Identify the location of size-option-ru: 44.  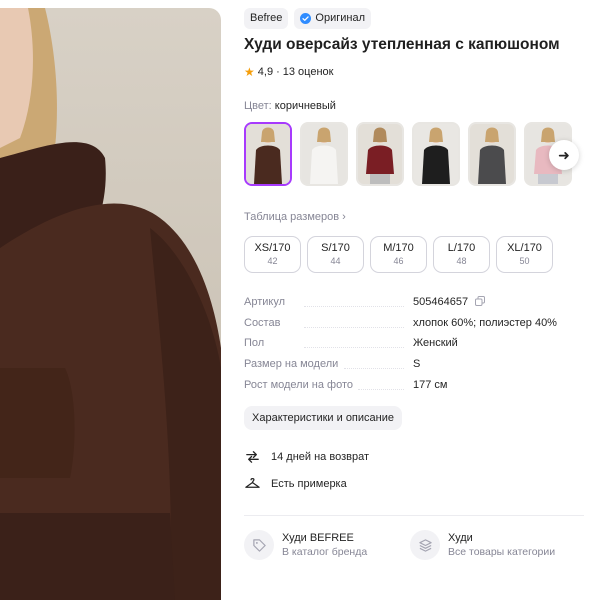
(335, 261).